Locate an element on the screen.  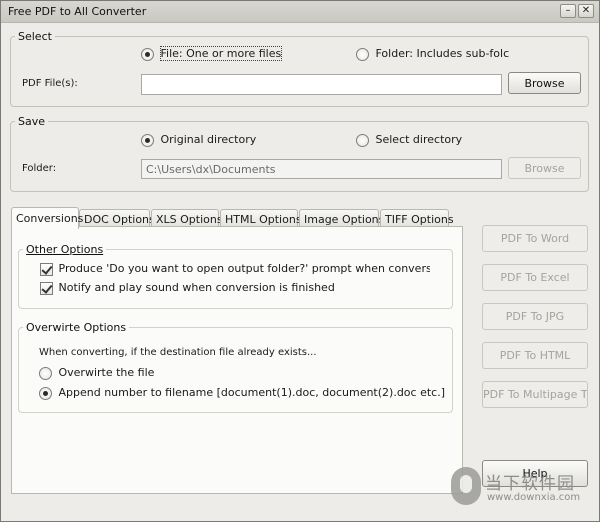
notify-checkbox is located at coordinates (46, 288).